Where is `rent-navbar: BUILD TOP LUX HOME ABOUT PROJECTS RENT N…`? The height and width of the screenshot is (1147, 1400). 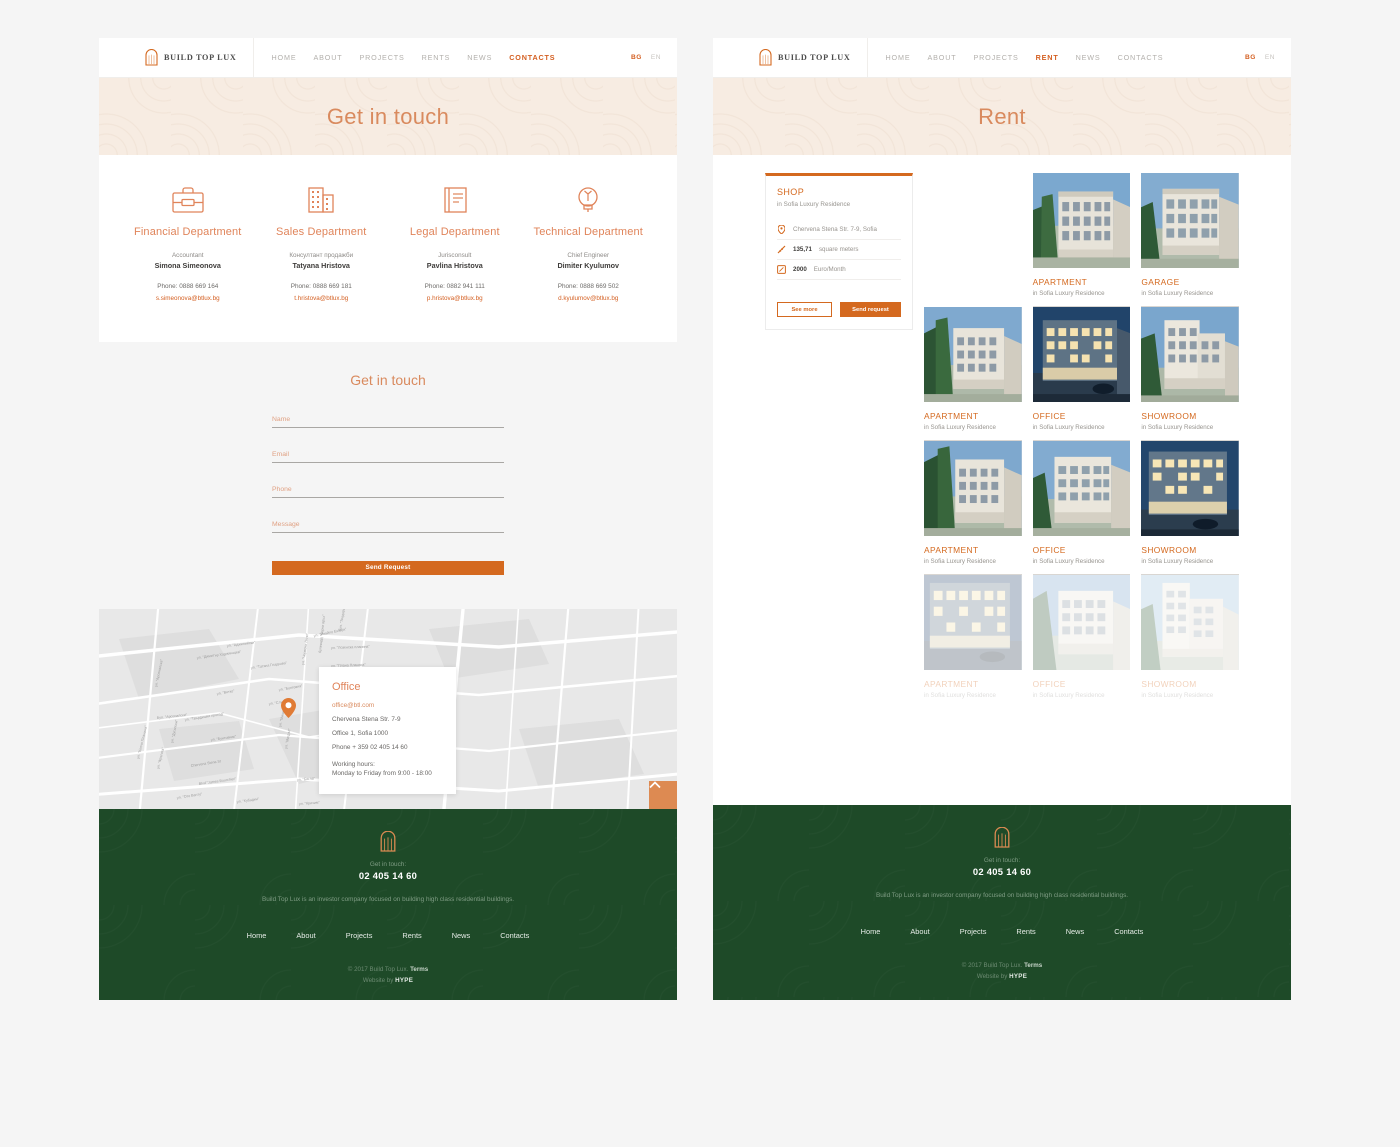 rent-navbar: BUILD TOP LUX HOME ABOUT PROJECTS RENT N… is located at coordinates (1002, 58).